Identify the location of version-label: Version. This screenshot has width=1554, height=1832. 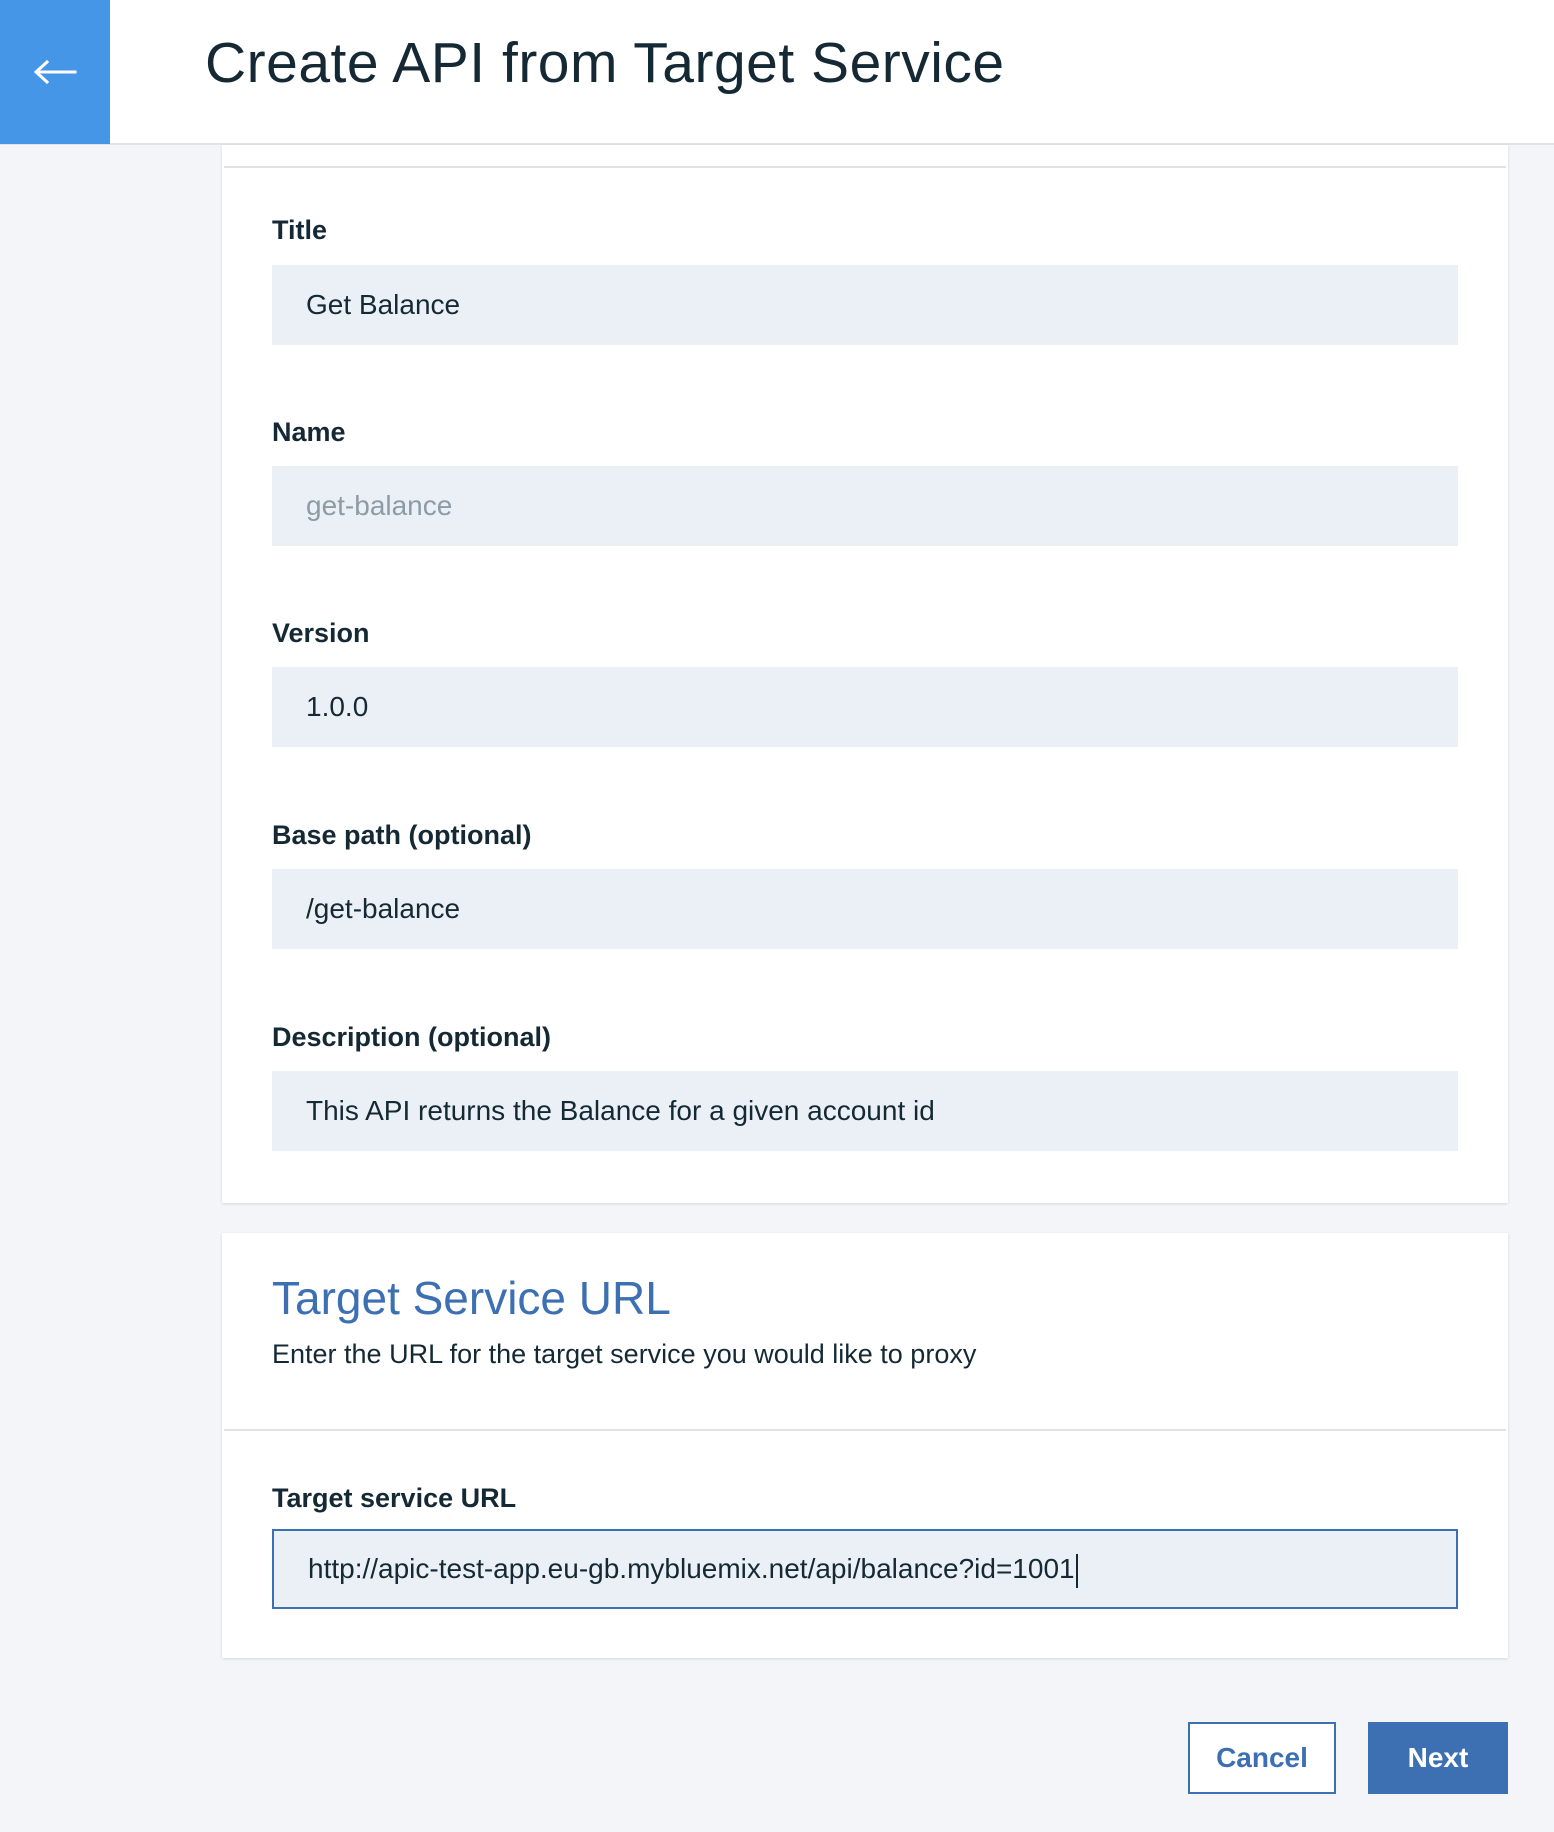
(321, 633).